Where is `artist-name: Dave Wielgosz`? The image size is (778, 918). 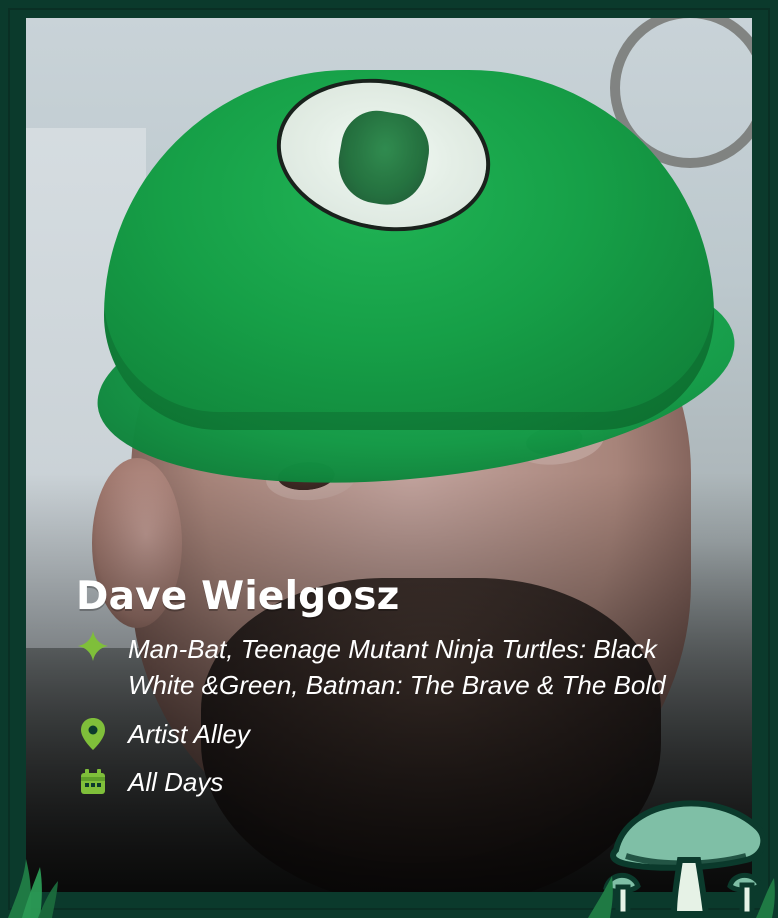 artist-name: Dave Wielgosz is located at coordinates (238, 596).